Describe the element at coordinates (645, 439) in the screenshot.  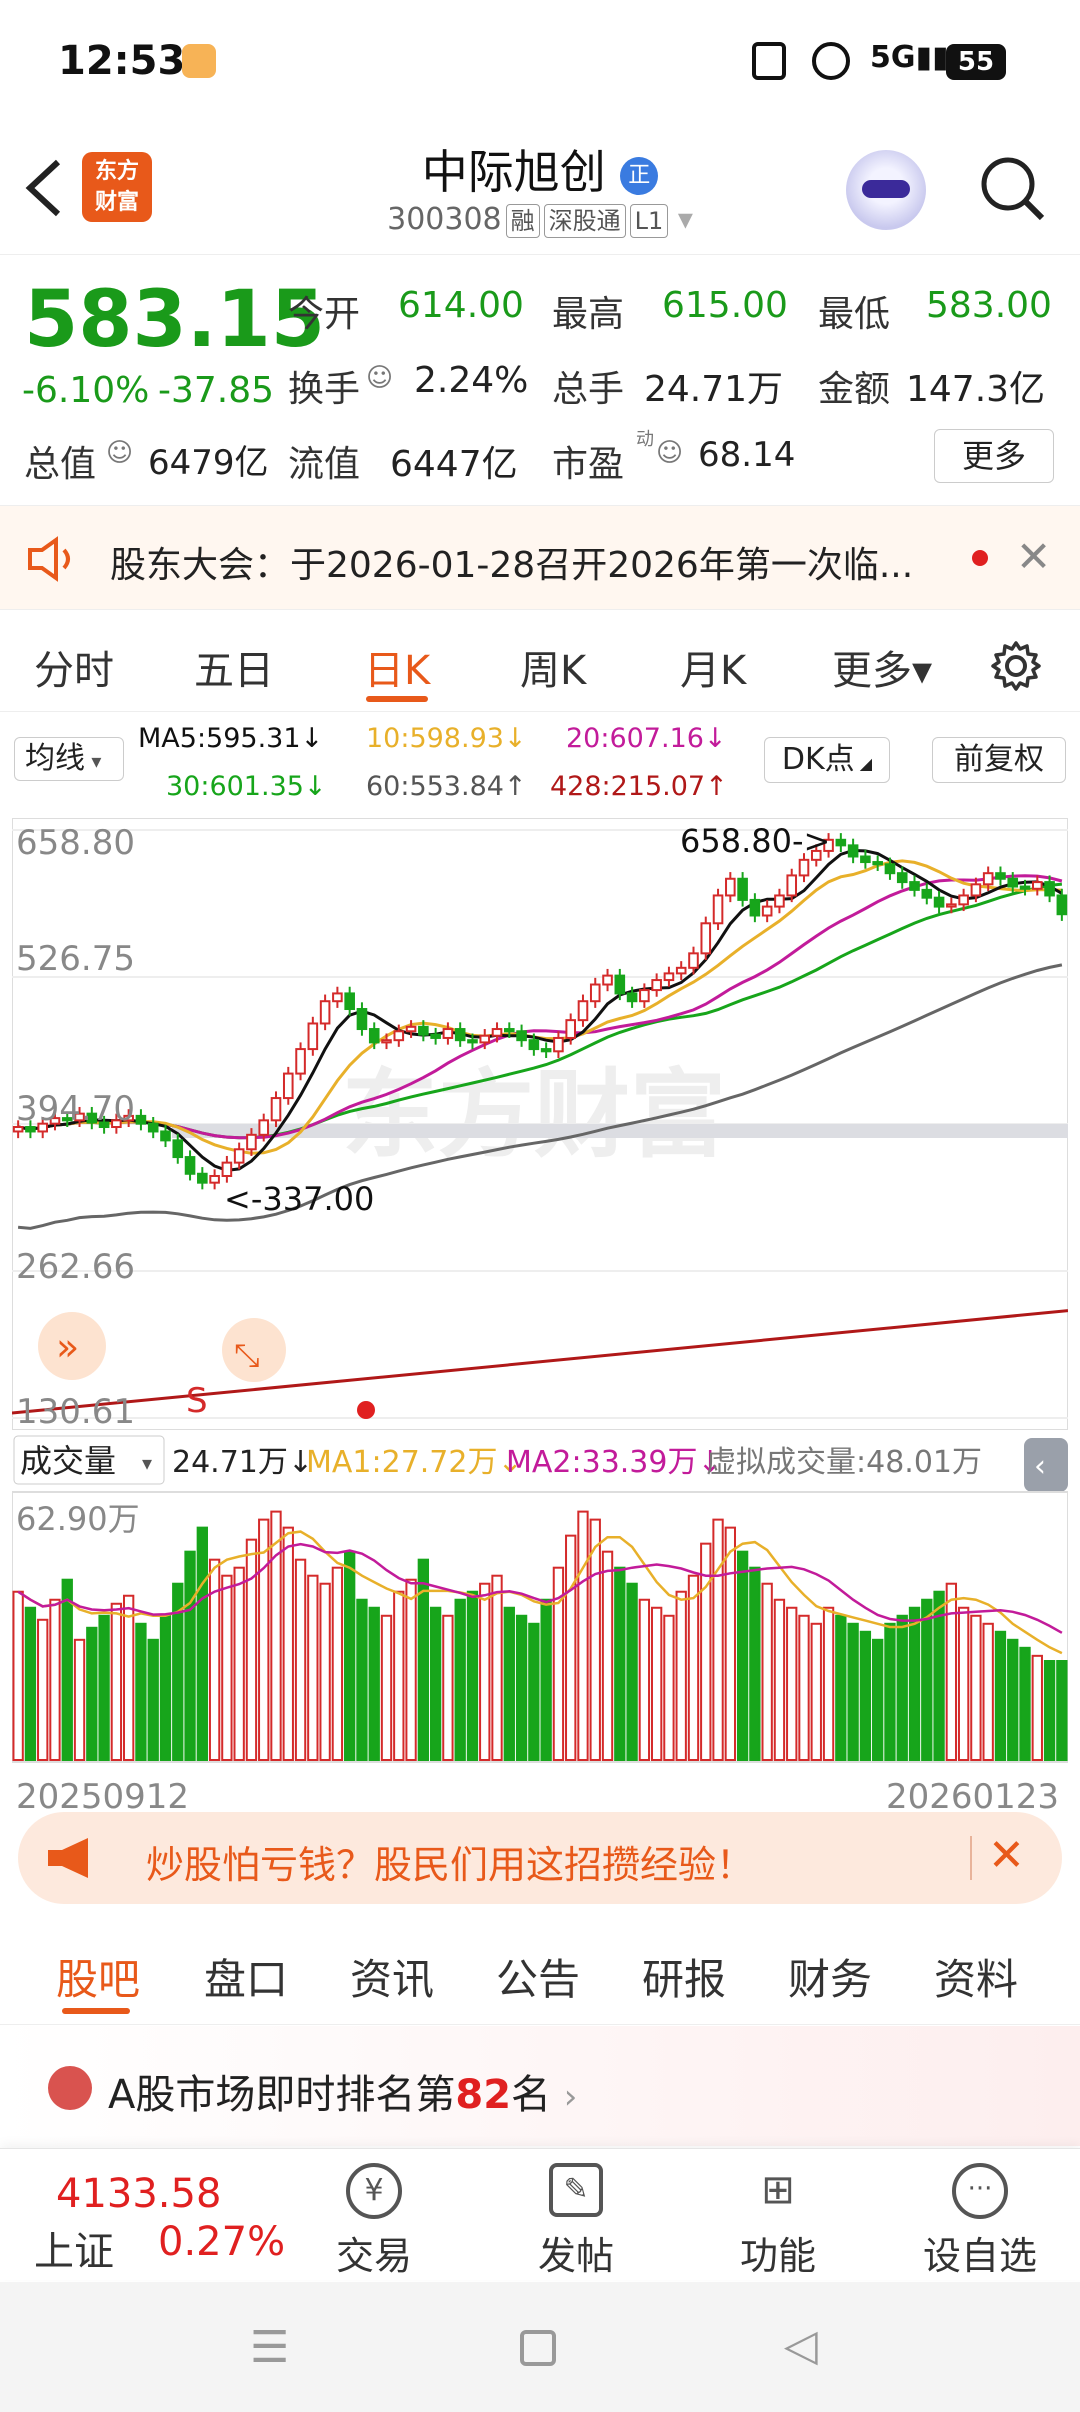
I see `pe-sup: 动` at that location.